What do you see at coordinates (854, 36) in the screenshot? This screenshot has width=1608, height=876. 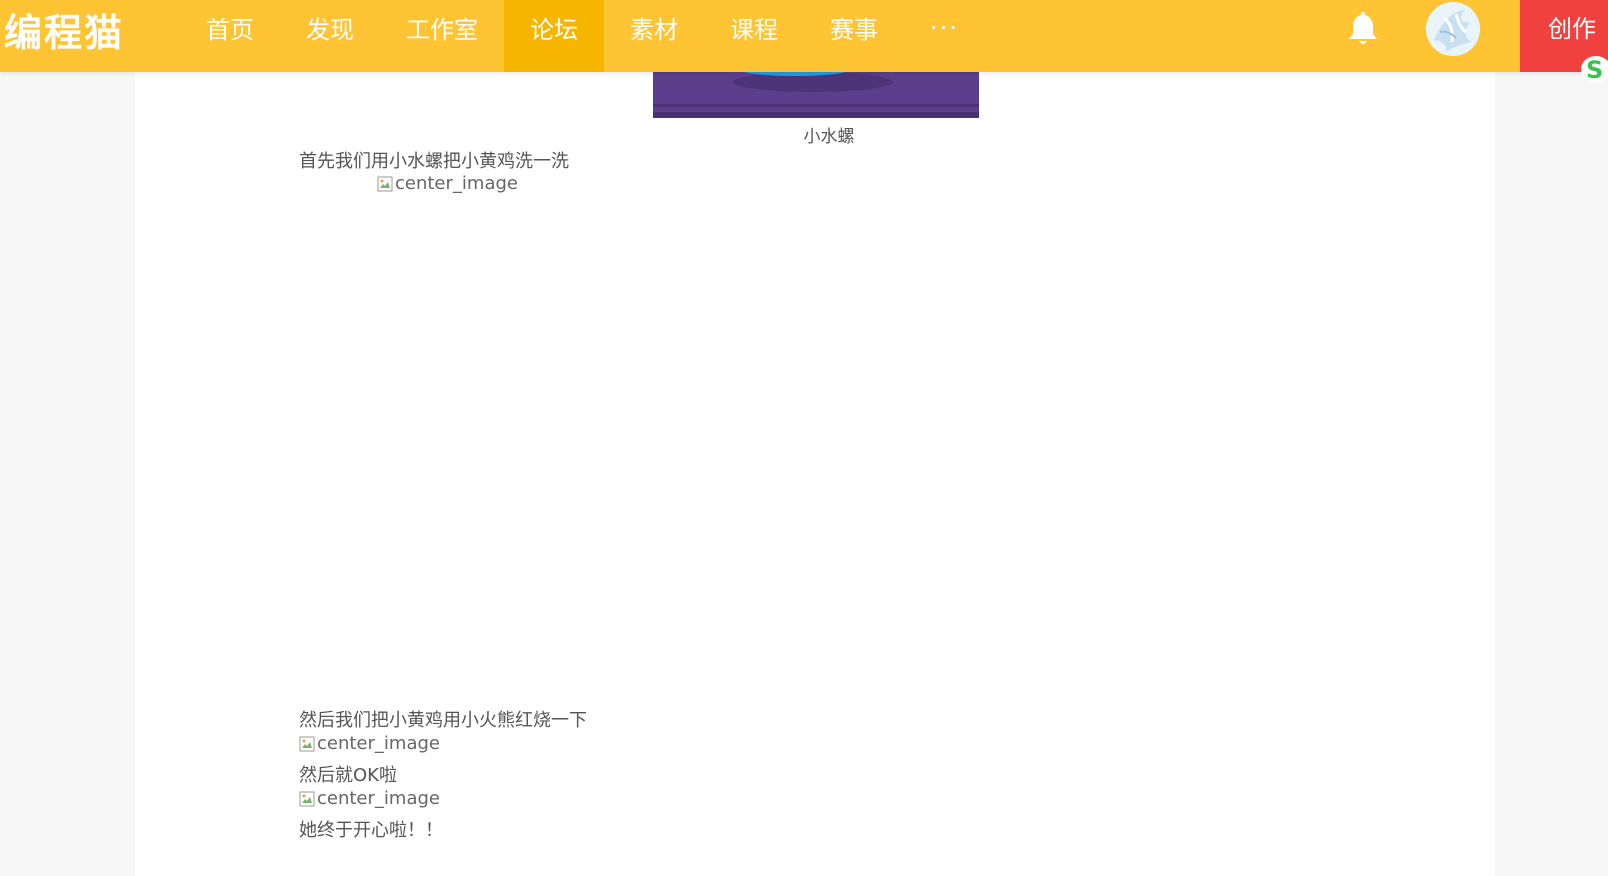 I see `nav-item-contests: 赛事` at bounding box center [854, 36].